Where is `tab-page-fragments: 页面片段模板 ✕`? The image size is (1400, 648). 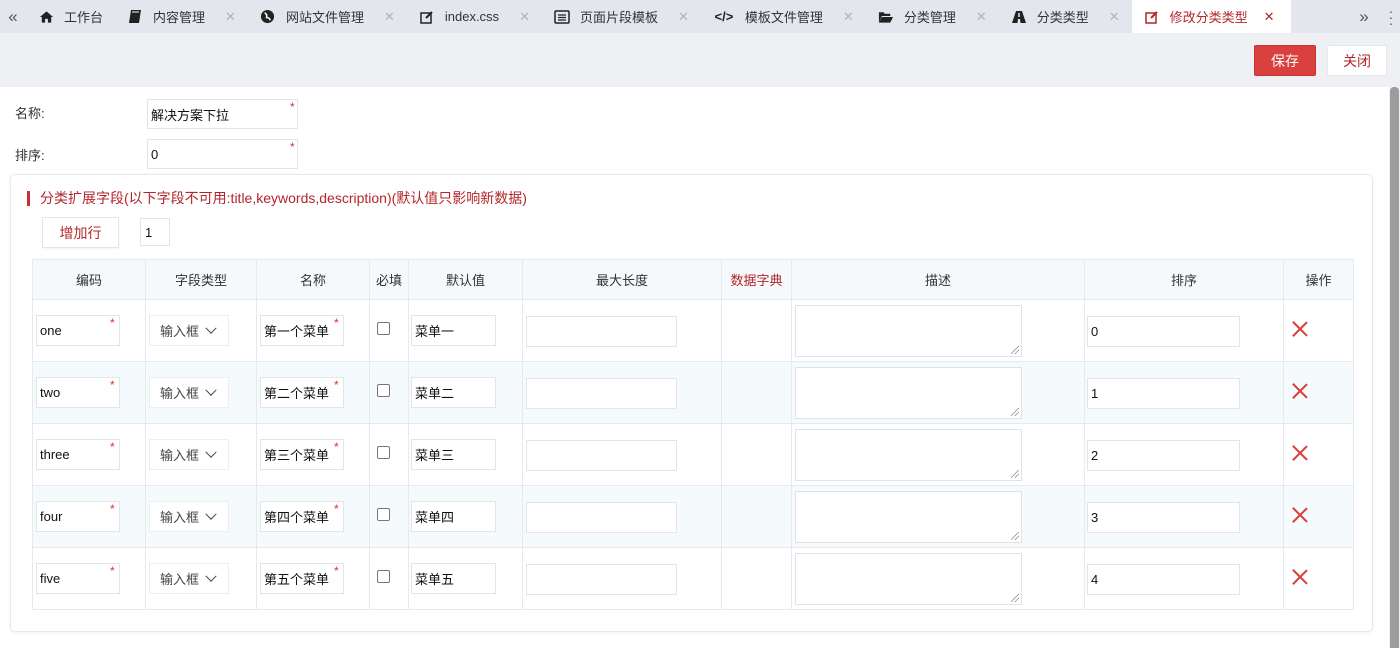
tab-page-fragments: 页面片段模板 ✕ is located at coordinates (621, 16).